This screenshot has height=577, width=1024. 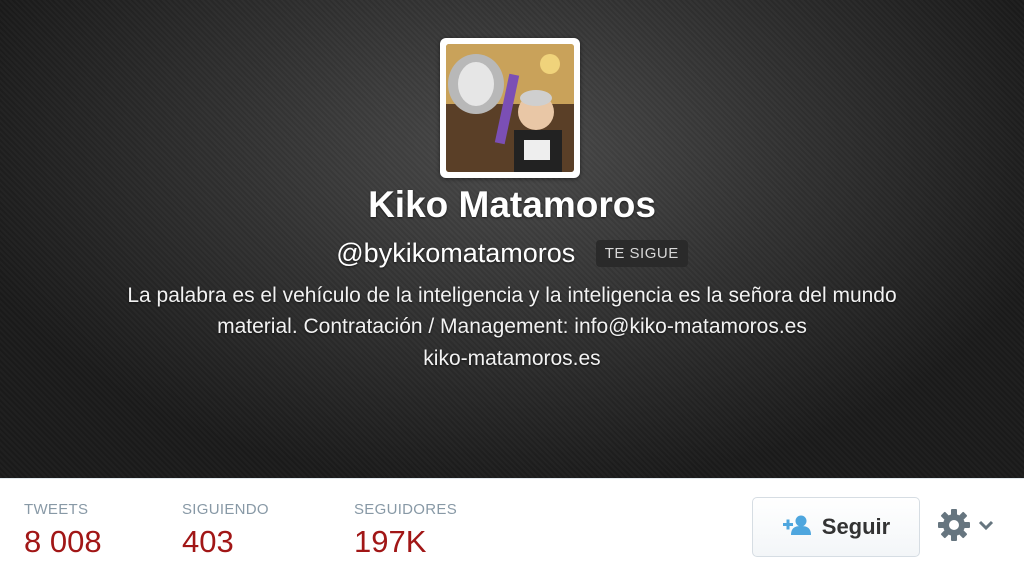 I want to click on profile-website-link: kiko-matamoros.es, so click(x=512, y=359).